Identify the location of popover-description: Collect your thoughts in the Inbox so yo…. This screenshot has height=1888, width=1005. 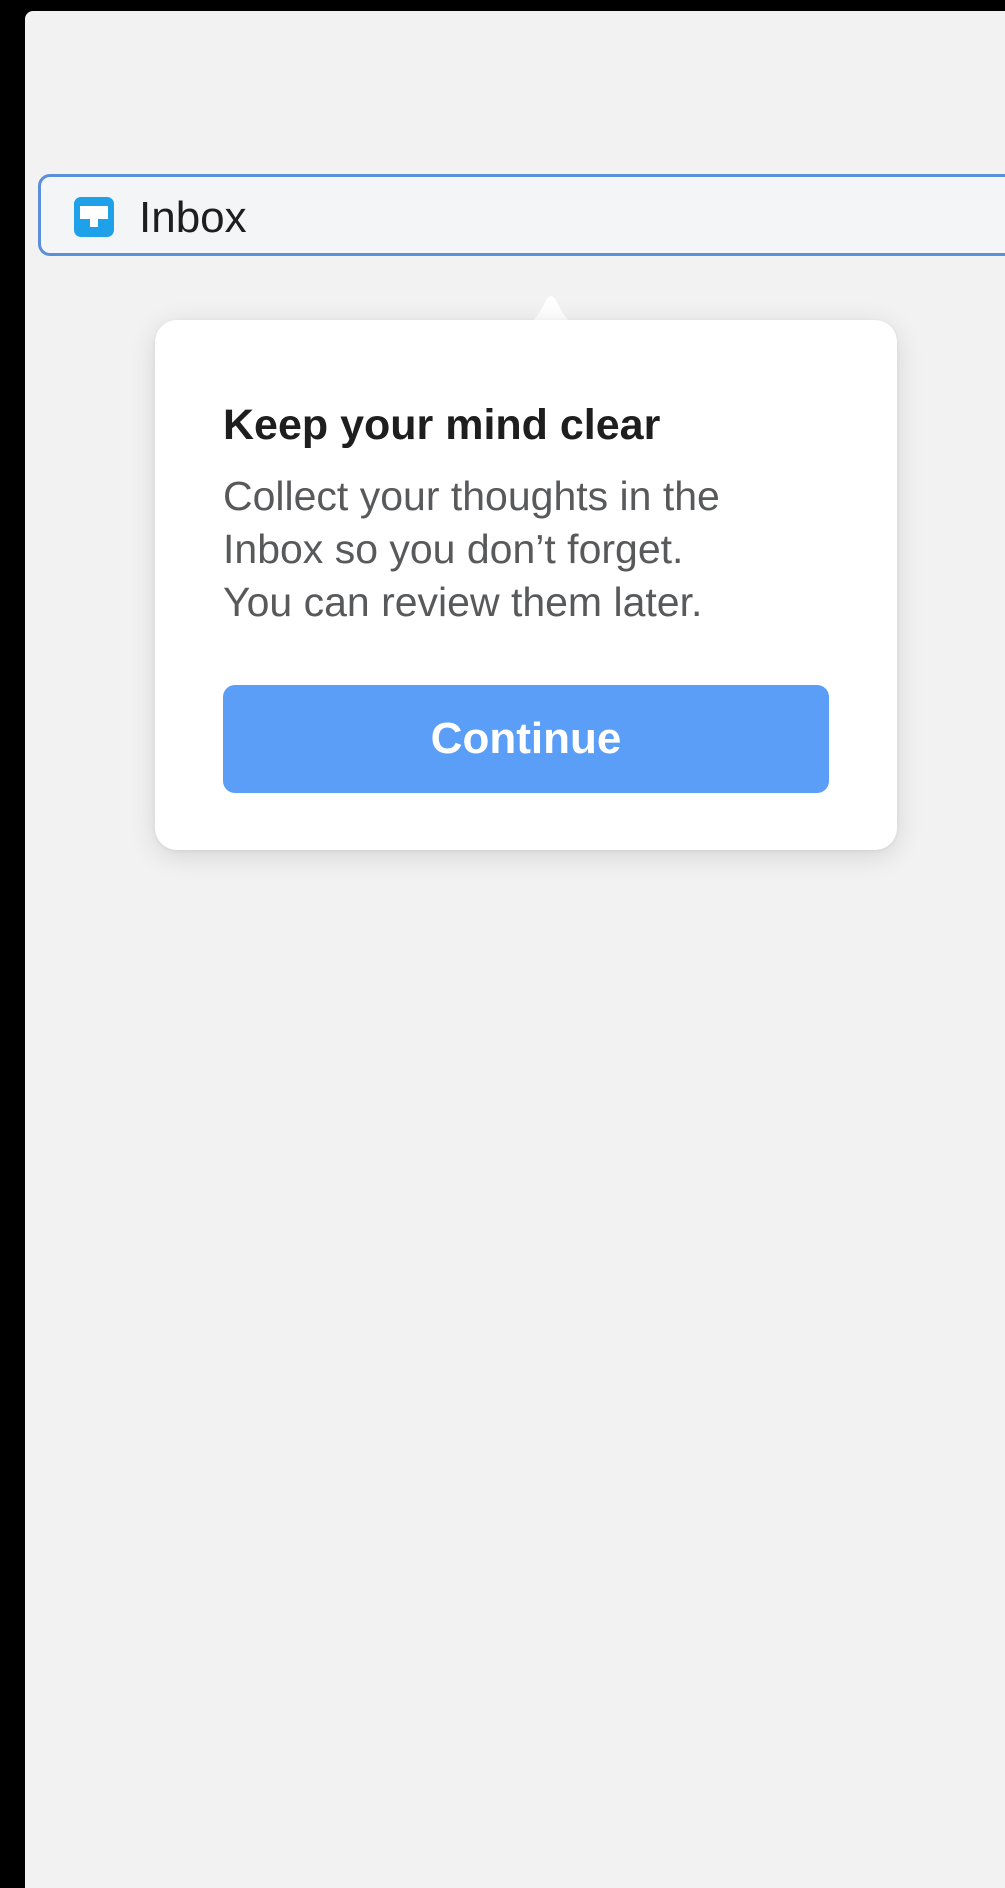
(471, 549).